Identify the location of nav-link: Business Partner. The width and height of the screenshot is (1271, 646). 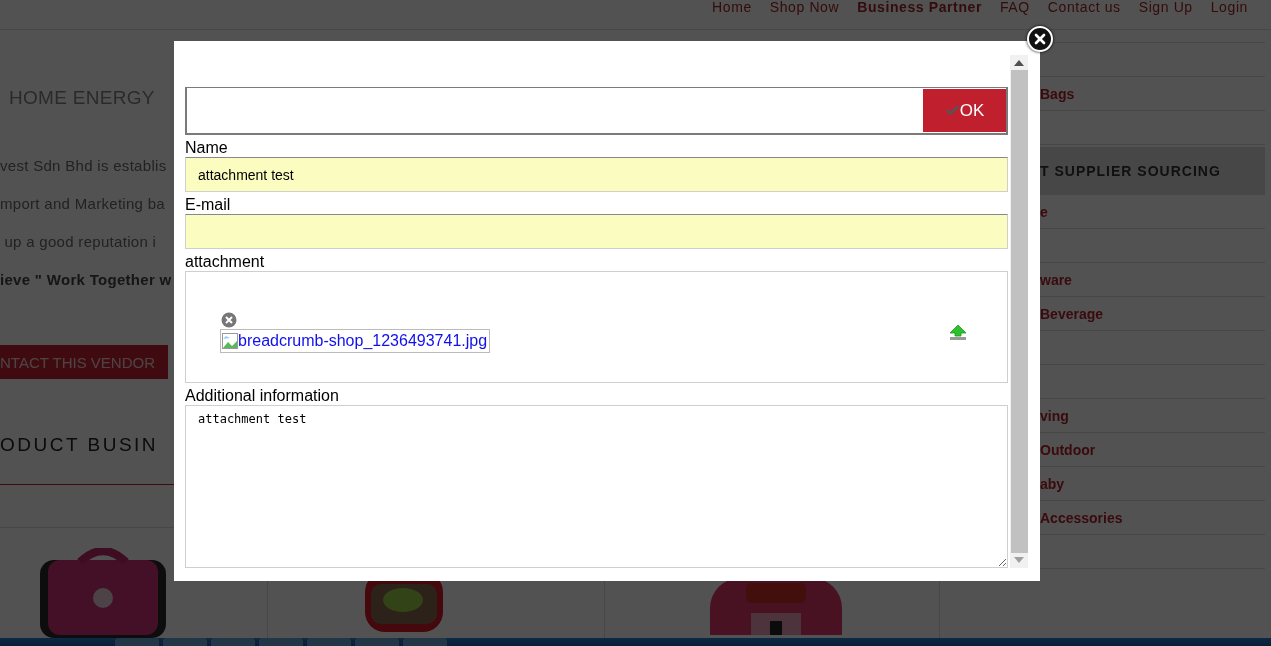
(919, 7).